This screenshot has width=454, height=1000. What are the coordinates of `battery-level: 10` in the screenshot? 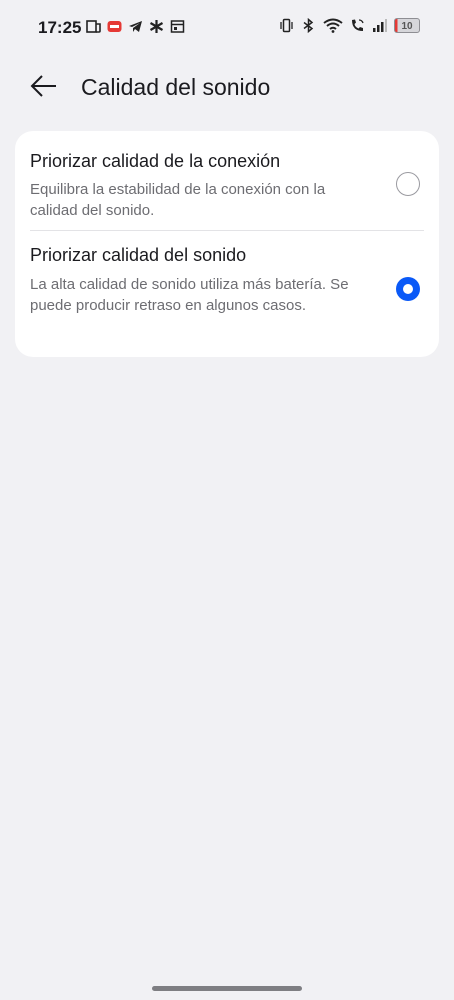 It's located at (407, 26).